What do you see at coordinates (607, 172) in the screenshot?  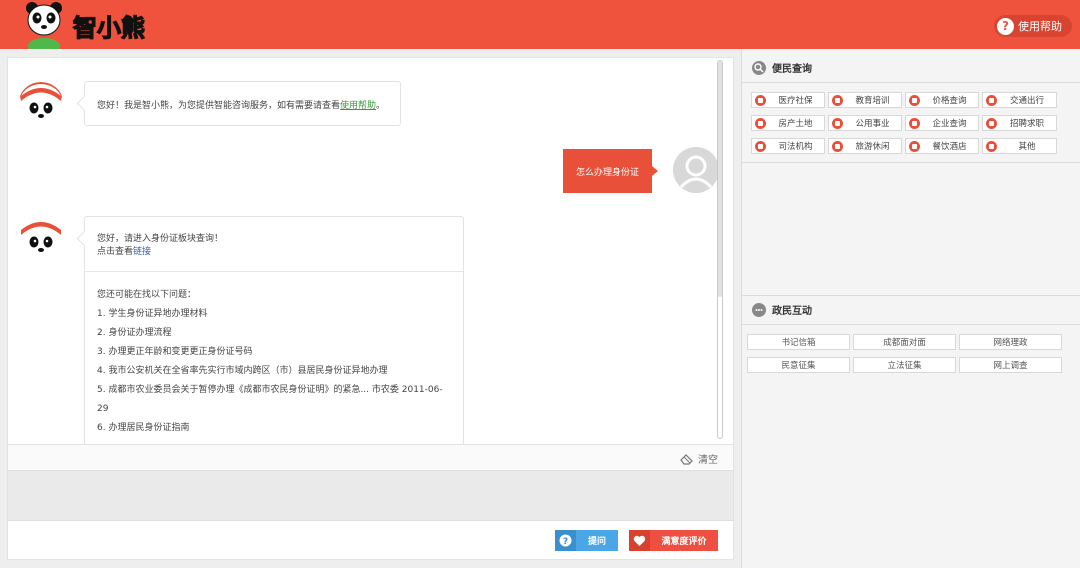 I see `user-message-text: 怎么办理身份证` at bounding box center [607, 172].